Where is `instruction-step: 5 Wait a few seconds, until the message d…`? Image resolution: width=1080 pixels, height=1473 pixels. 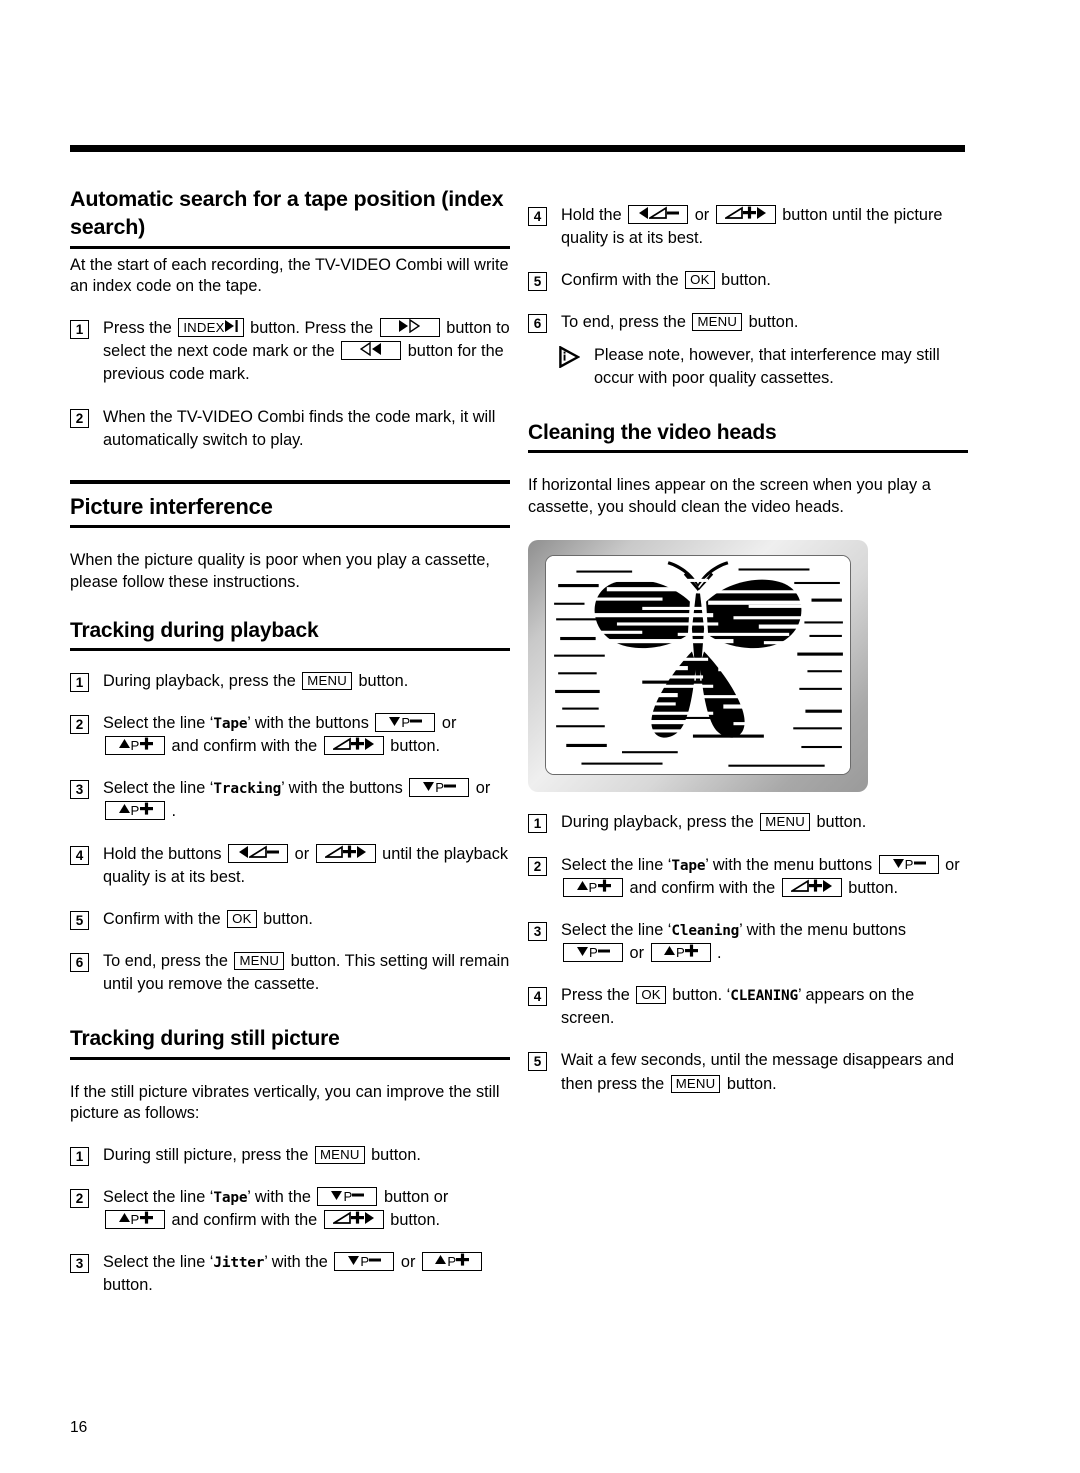
instruction-step: 5 Wait a few seconds, until the message d… is located at coordinates (748, 1072).